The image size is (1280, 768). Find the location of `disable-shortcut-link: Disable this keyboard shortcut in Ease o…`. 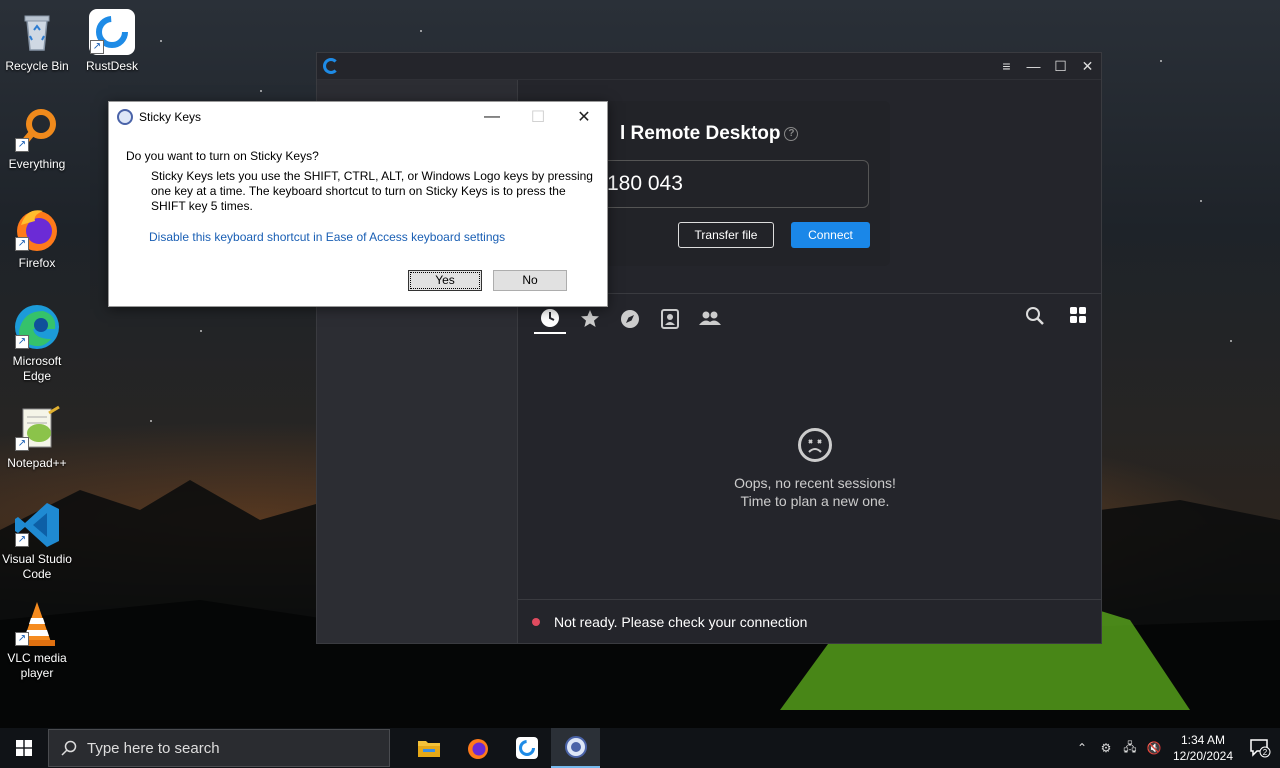

disable-shortcut-link: Disable this keyboard shortcut in Ease o… is located at coordinates (327, 237).